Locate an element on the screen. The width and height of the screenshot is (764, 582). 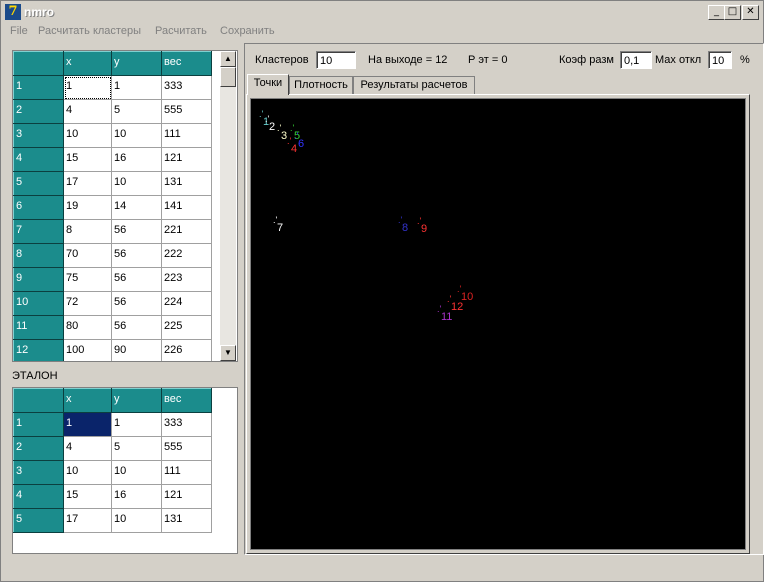
ret-label: Р эт = 0 is located at coordinates (488, 60).